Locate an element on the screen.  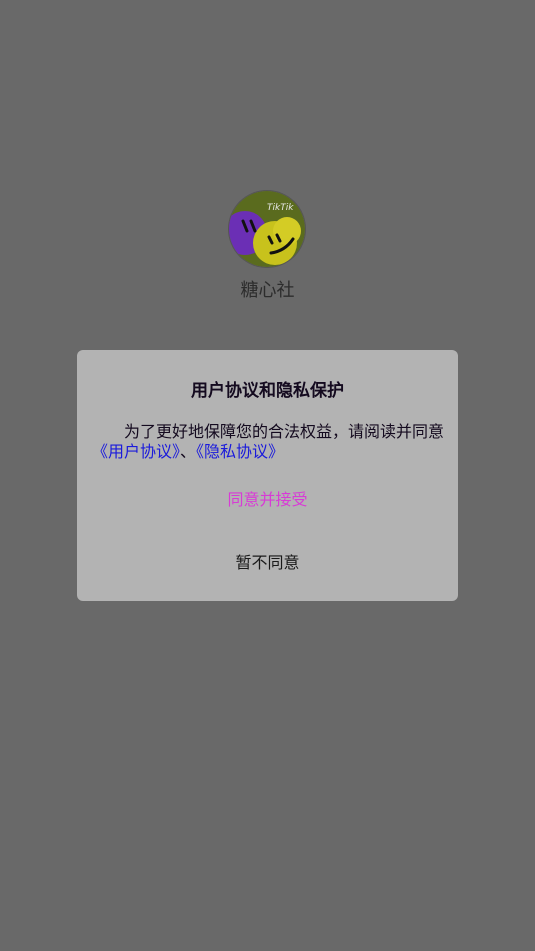
app-name: 糖心社 is located at coordinates (267, 290).